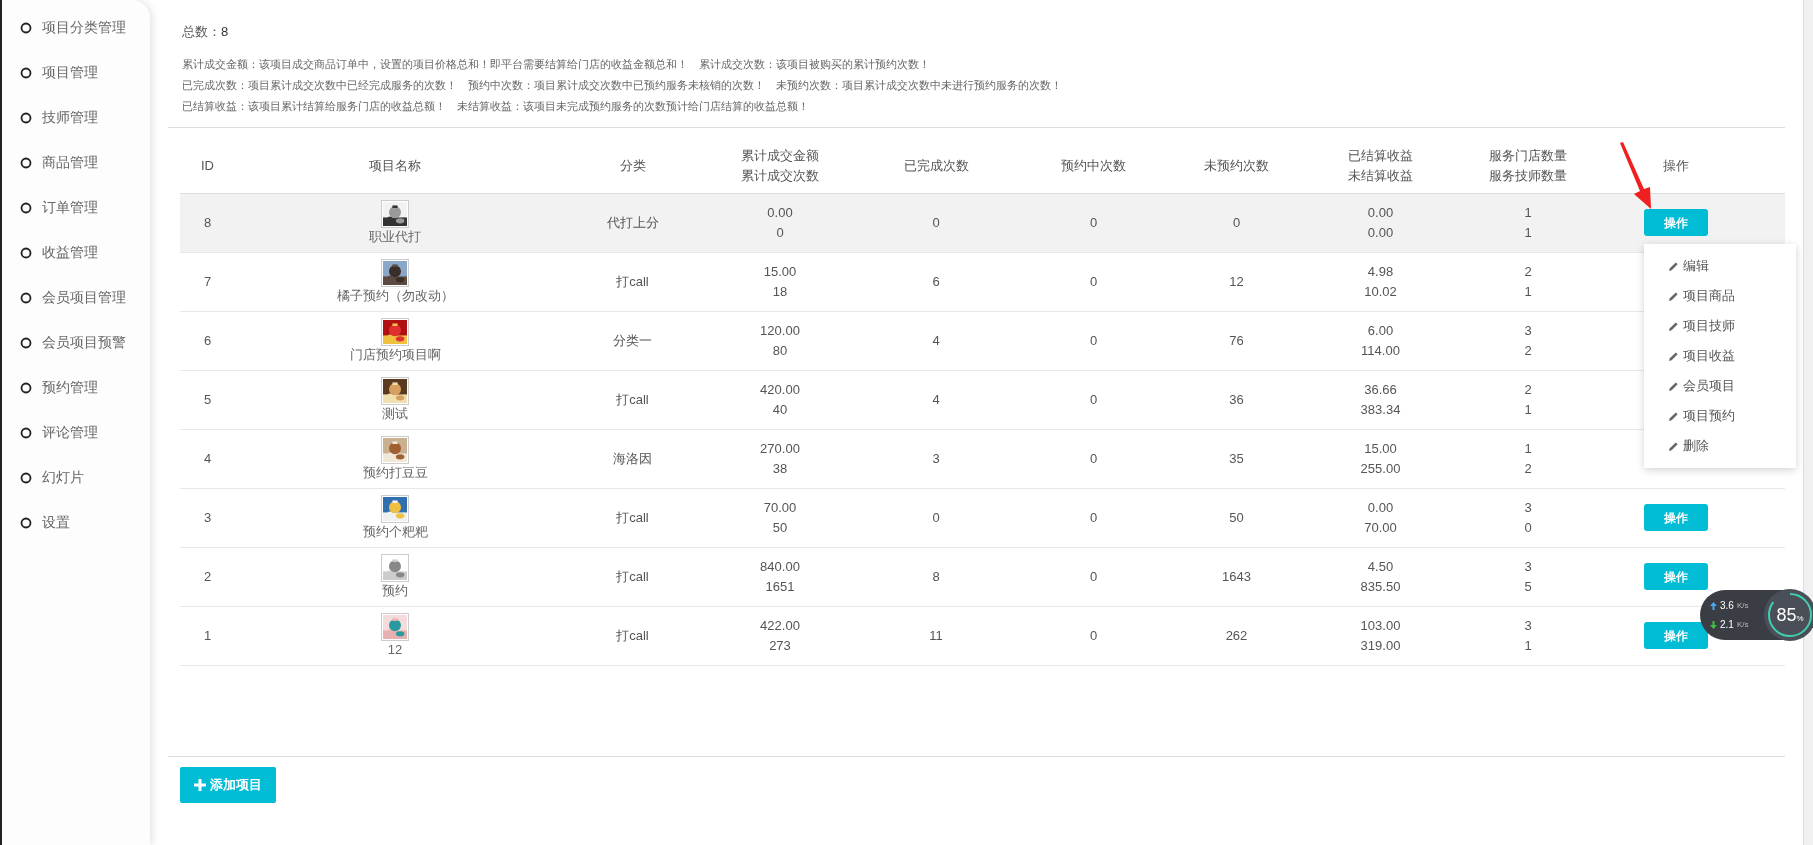  What do you see at coordinates (632, 222) in the screenshot?
I see `table-cell-text: 代打上分` at bounding box center [632, 222].